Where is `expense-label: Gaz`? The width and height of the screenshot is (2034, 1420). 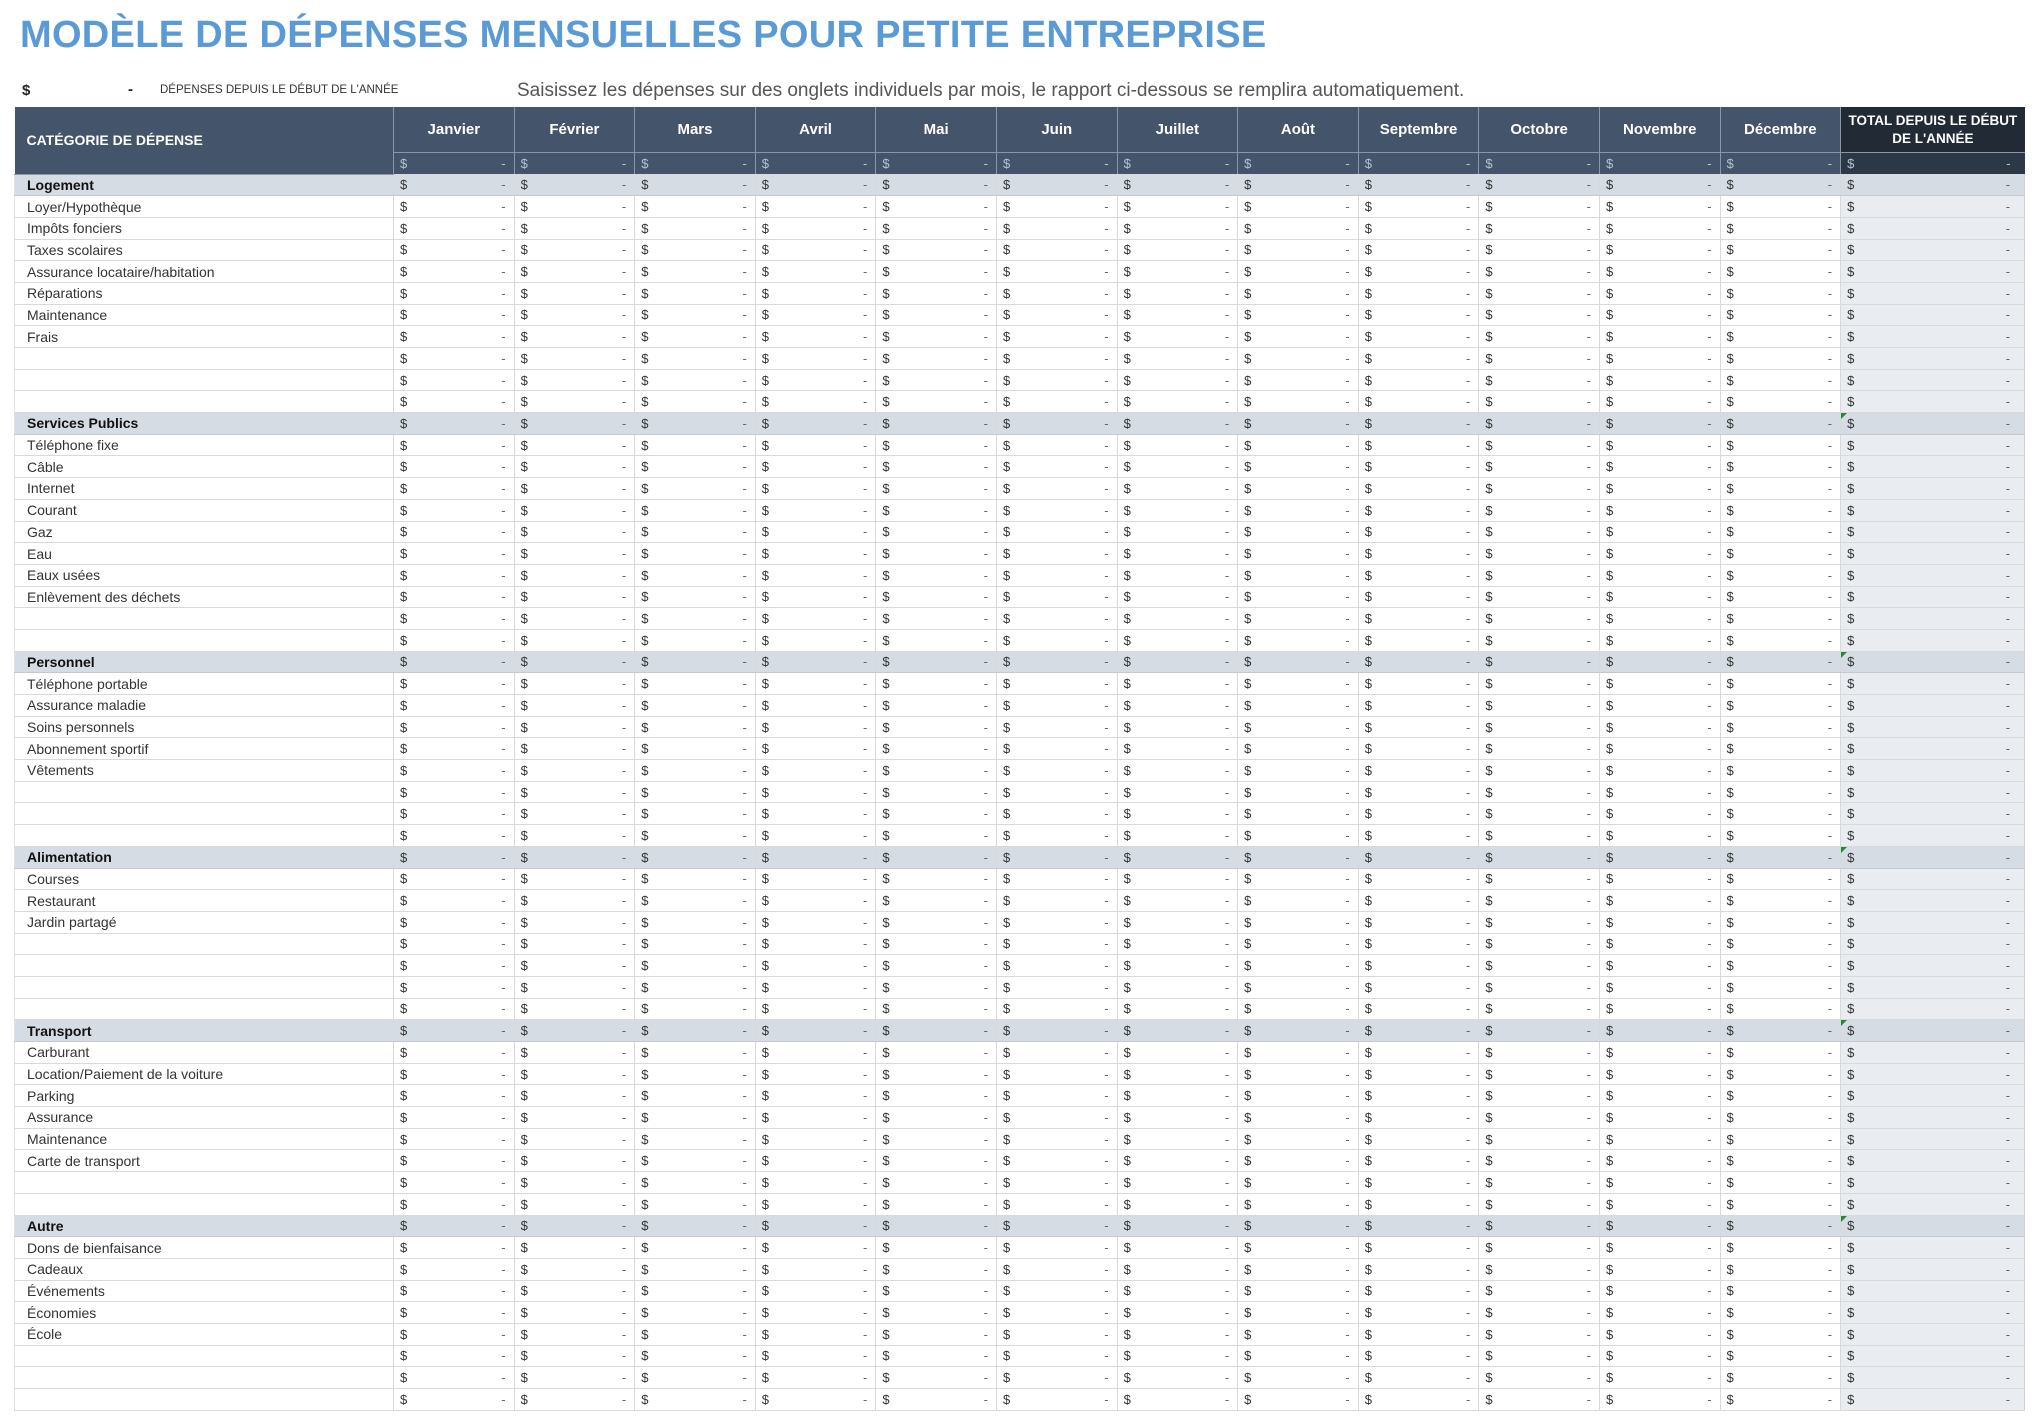
expense-label: Gaz is located at coordinates (204, 532).